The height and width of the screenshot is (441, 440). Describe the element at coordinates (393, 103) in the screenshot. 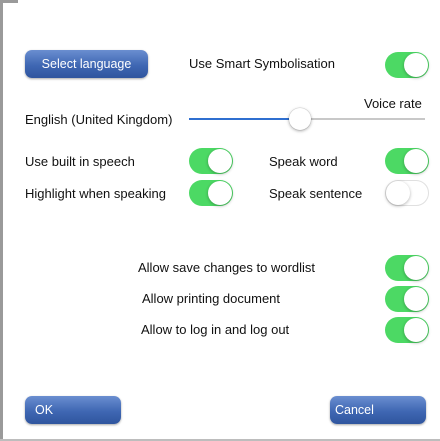

I see `voice-rate-label: Voice rate` at that location.